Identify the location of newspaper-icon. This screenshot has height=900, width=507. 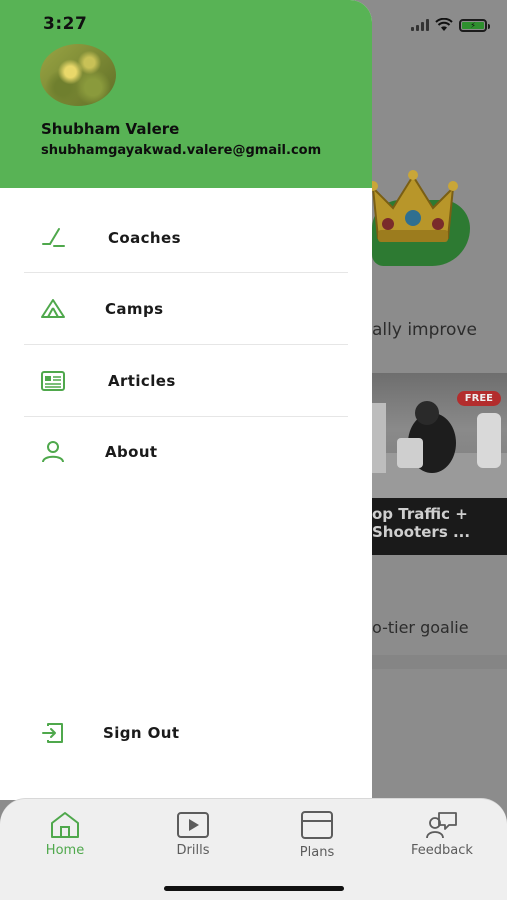
(53, 381).